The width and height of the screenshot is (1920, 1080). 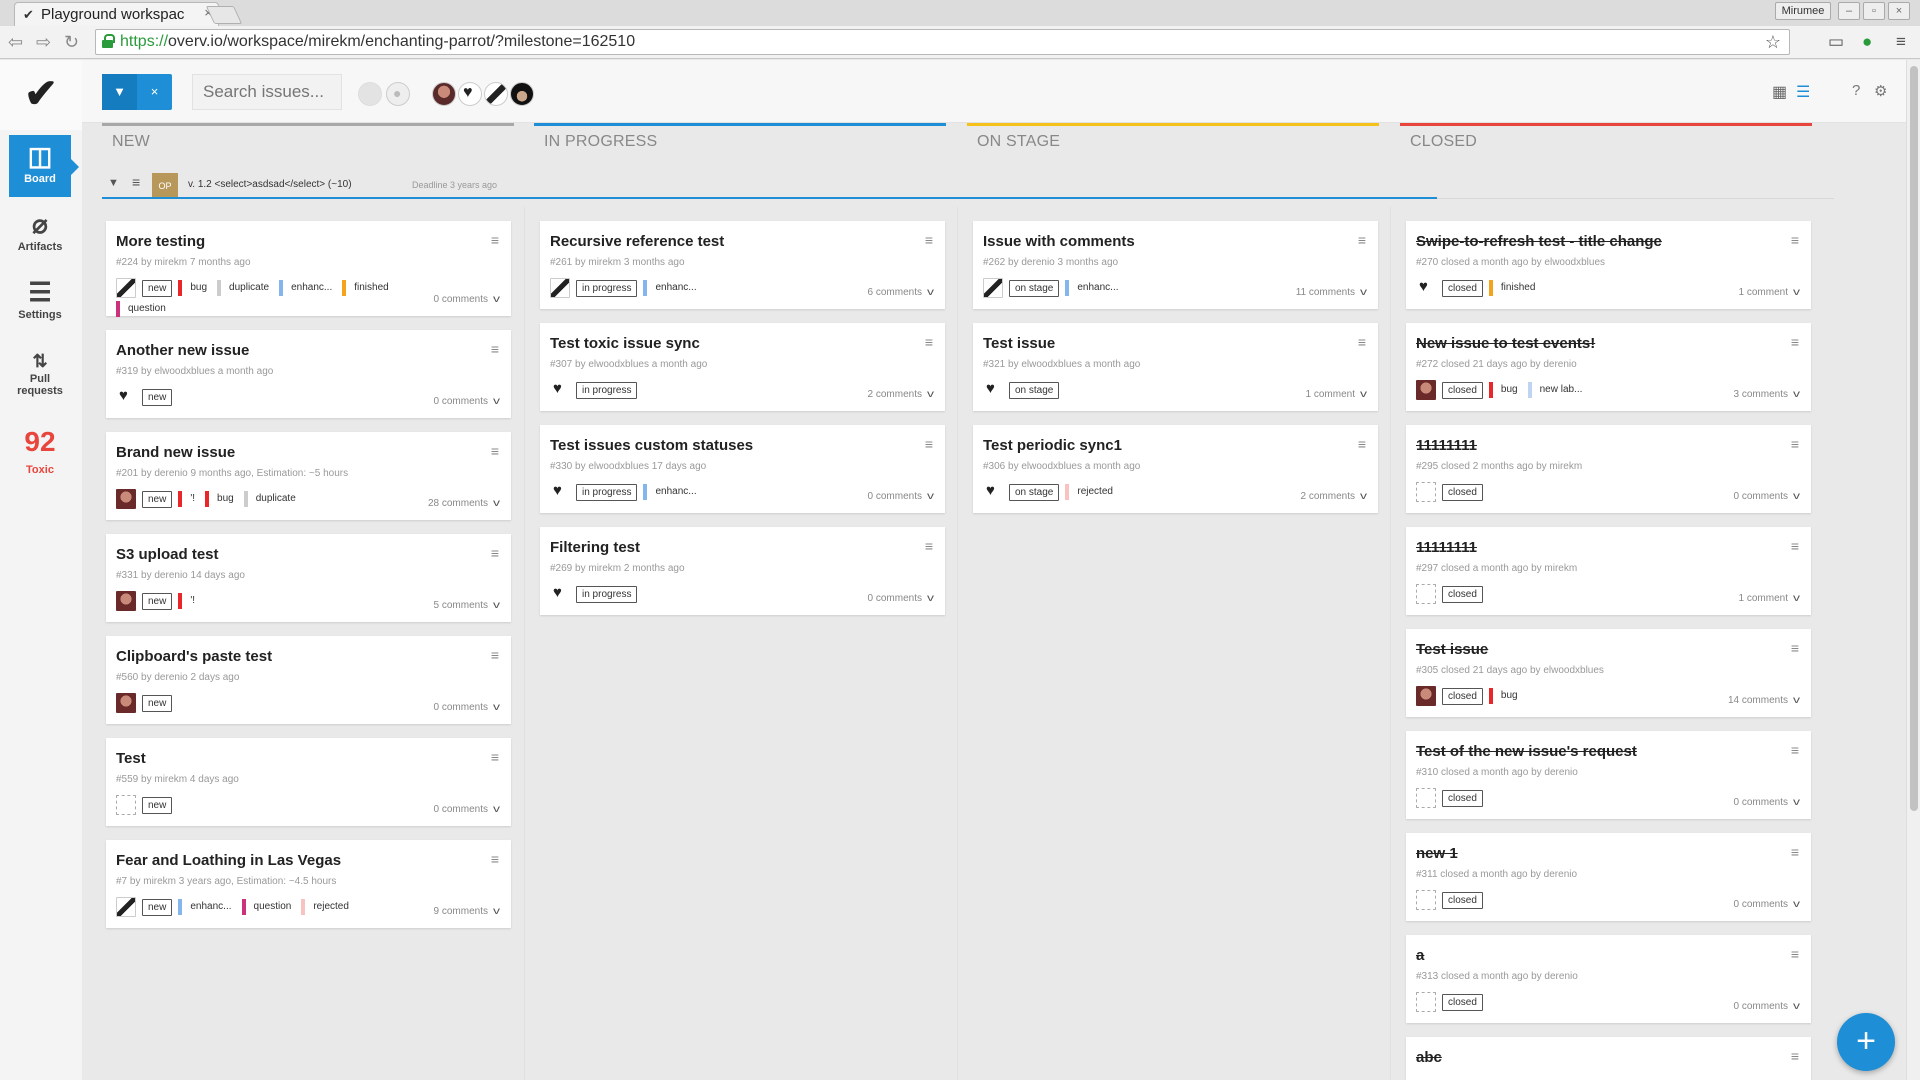 What do you see at coordinates (901, 394) in the screenshot?
I see `comments-toggle: 2 comments v` at bounding box center [901, 394].